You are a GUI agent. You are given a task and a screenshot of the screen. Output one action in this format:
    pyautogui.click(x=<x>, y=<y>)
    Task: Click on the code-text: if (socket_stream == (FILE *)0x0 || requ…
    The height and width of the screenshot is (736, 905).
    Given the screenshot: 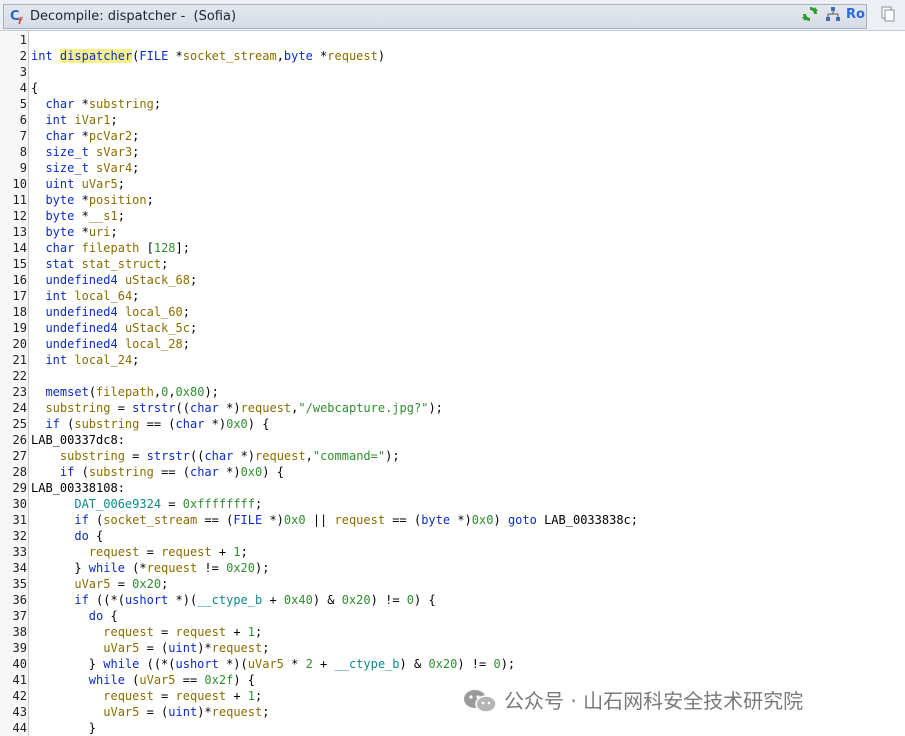 What is the action you would take?
    pyautogui.click(x=356, y=520)
    